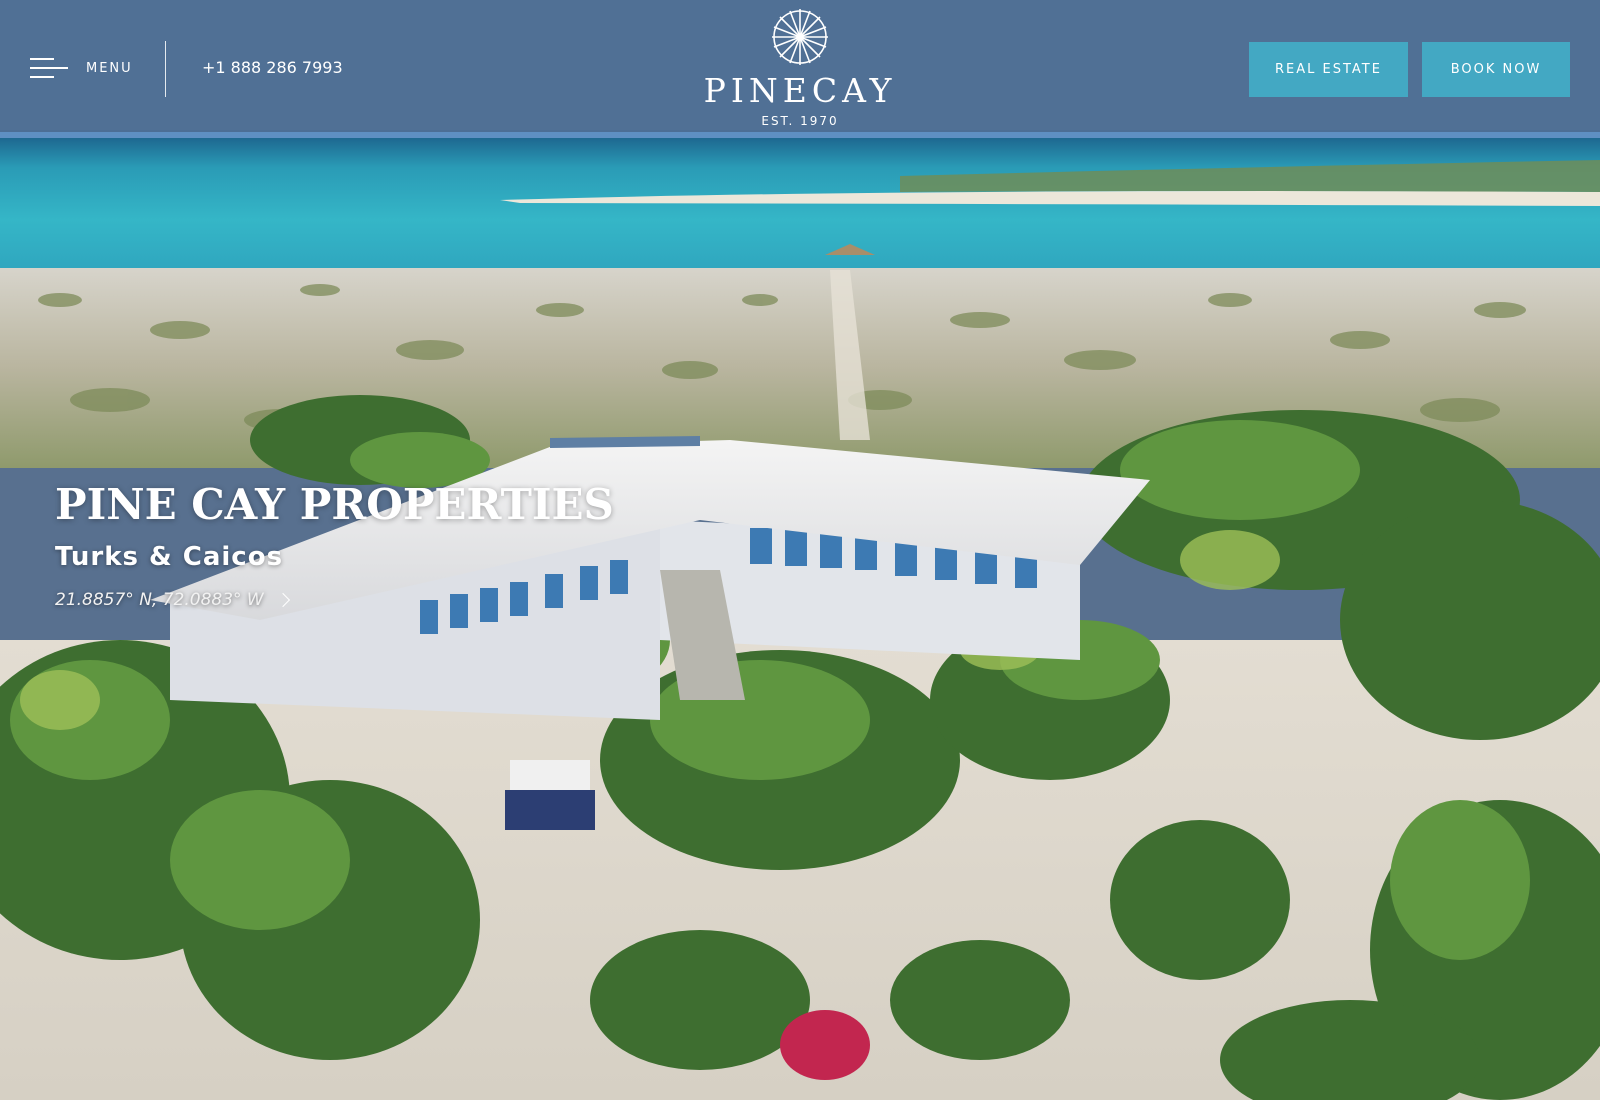 The width and height of the screenshot is (1600, 1100). I want to click on coordinates-text: 21.8857° N, 72.0883° W, so click(159, 600).